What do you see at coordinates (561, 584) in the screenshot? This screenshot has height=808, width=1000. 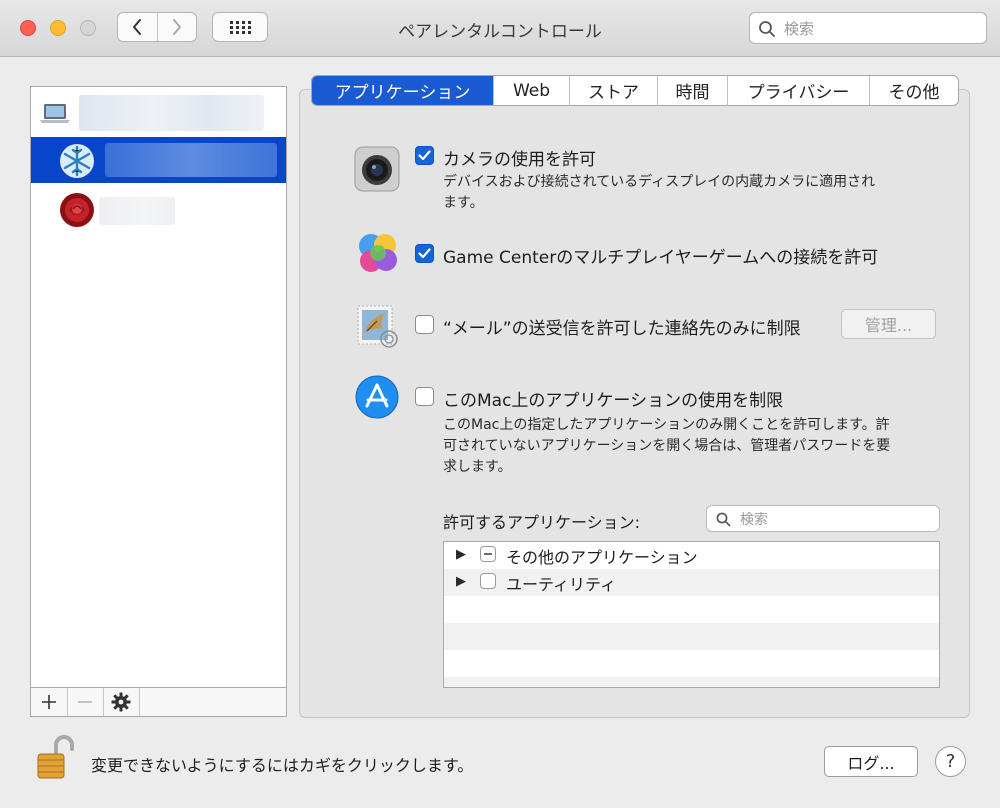 I see `app-group-label: ユーティリティ` at bounding box center [561, 584].